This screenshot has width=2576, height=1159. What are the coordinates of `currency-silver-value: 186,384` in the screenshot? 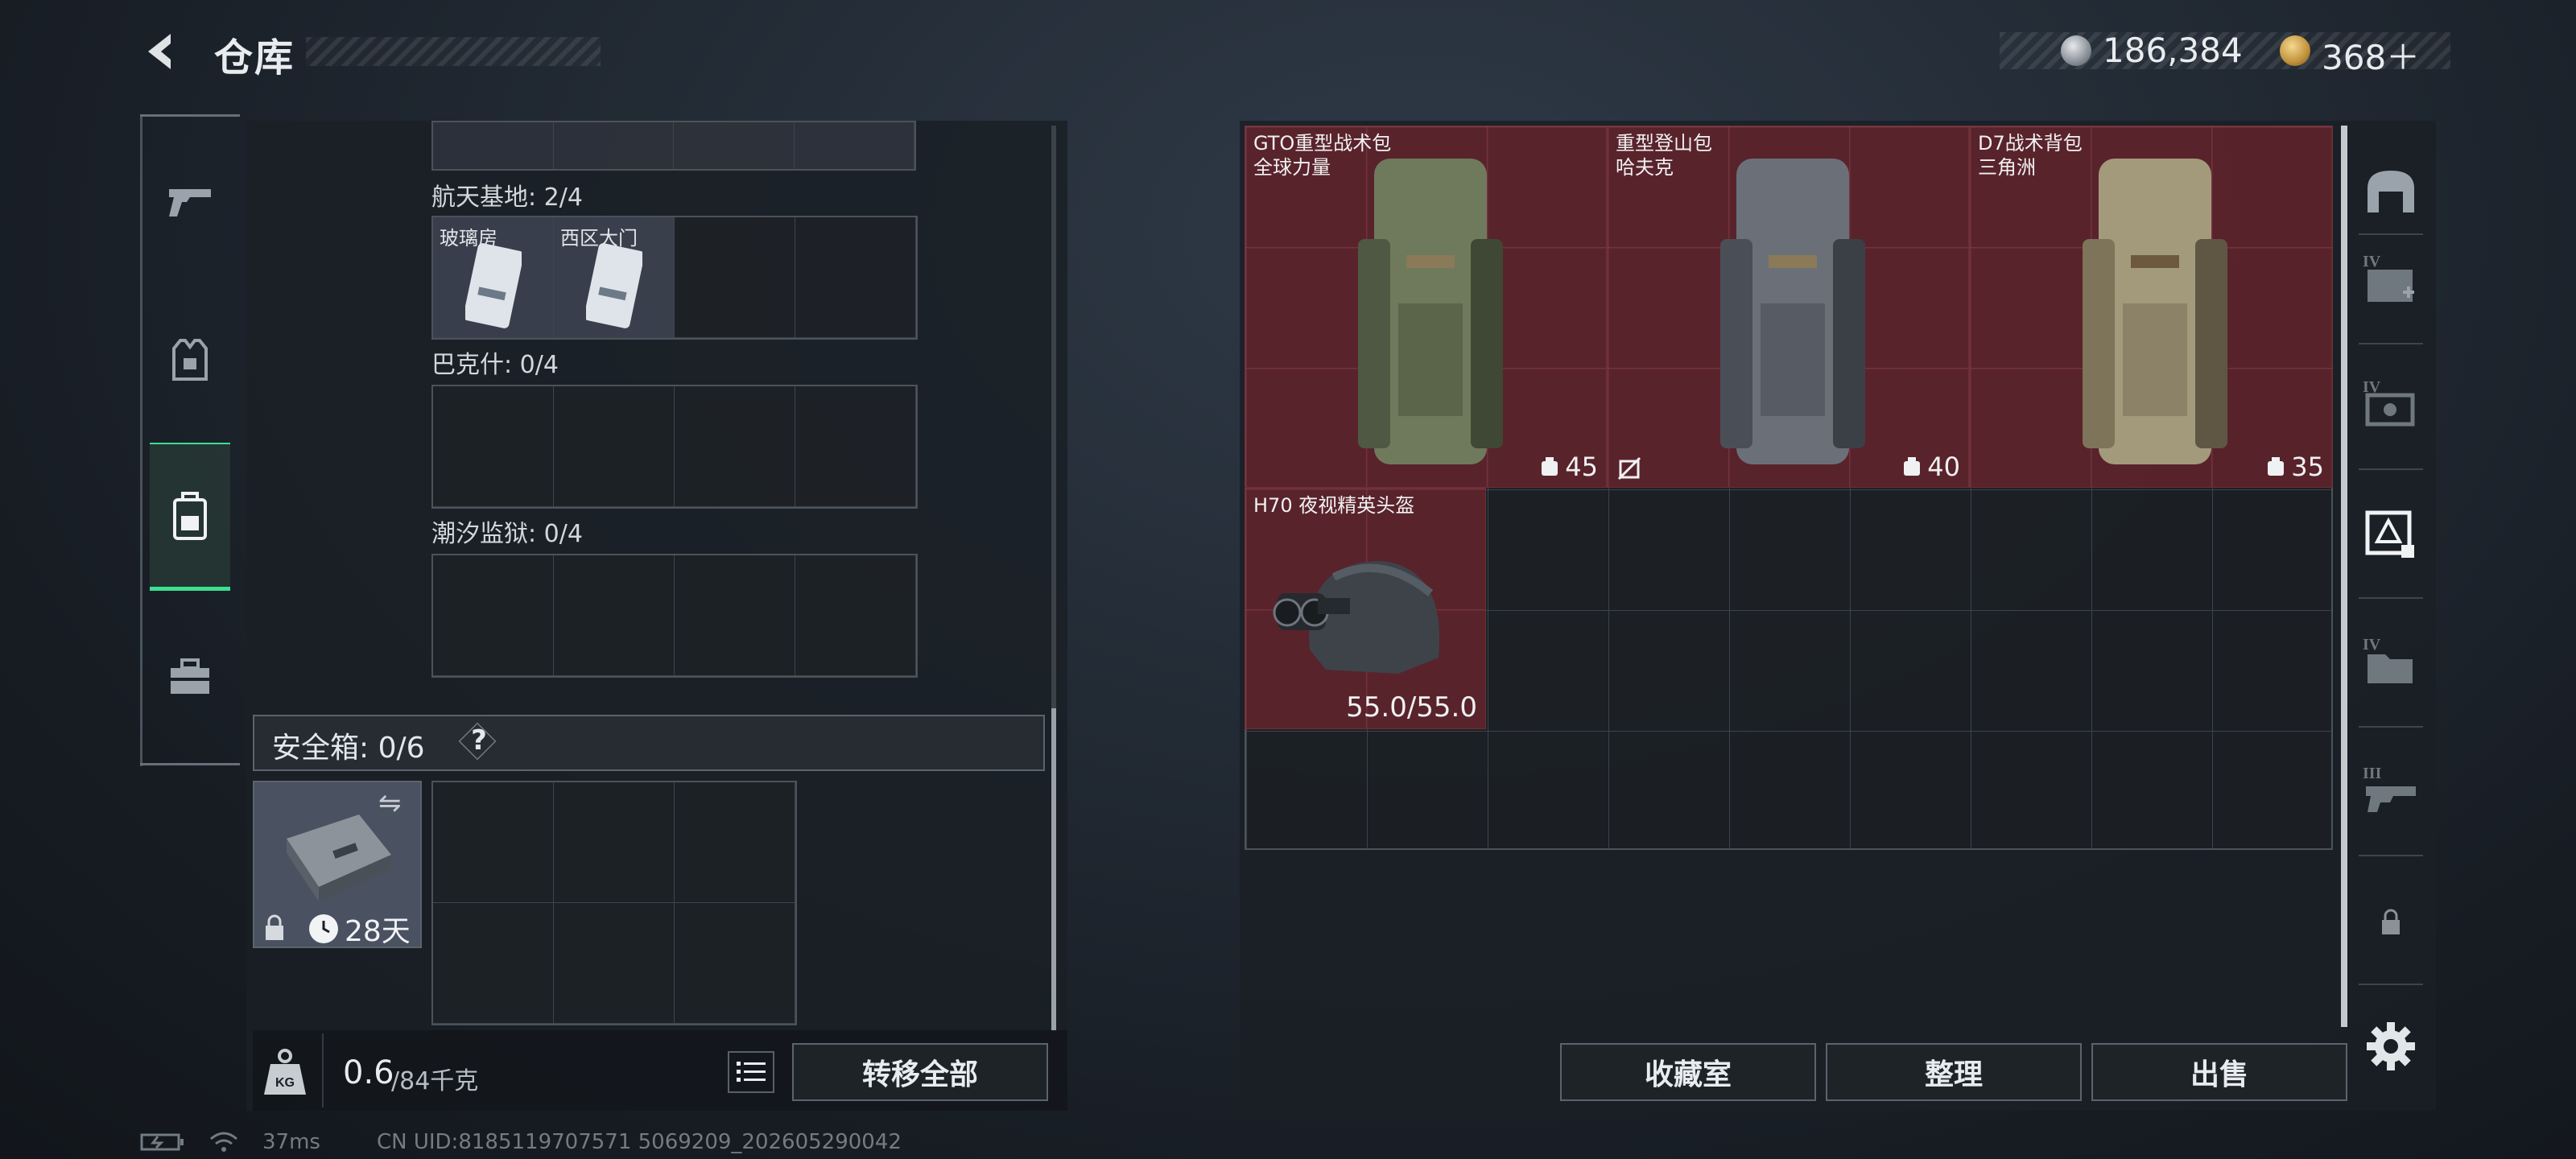 It's located at (2173, 50).